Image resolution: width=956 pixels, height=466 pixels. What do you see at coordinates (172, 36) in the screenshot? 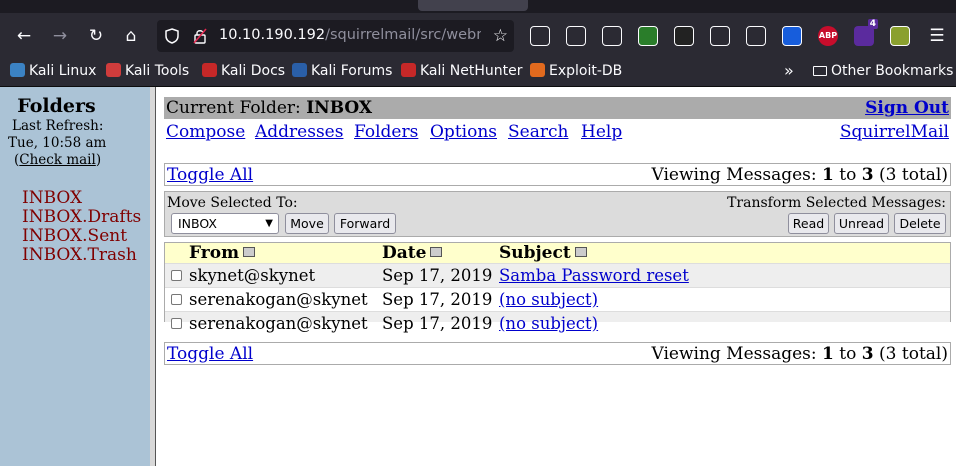
I see `tracking-shield-icon` at bounding box center [172, 36].